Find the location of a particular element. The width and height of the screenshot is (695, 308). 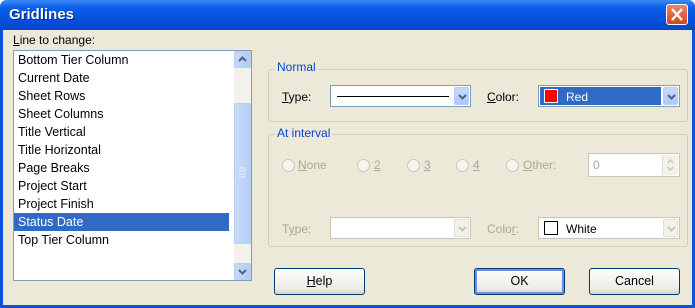

list-scrollbar is located at coordinates (242, 165).